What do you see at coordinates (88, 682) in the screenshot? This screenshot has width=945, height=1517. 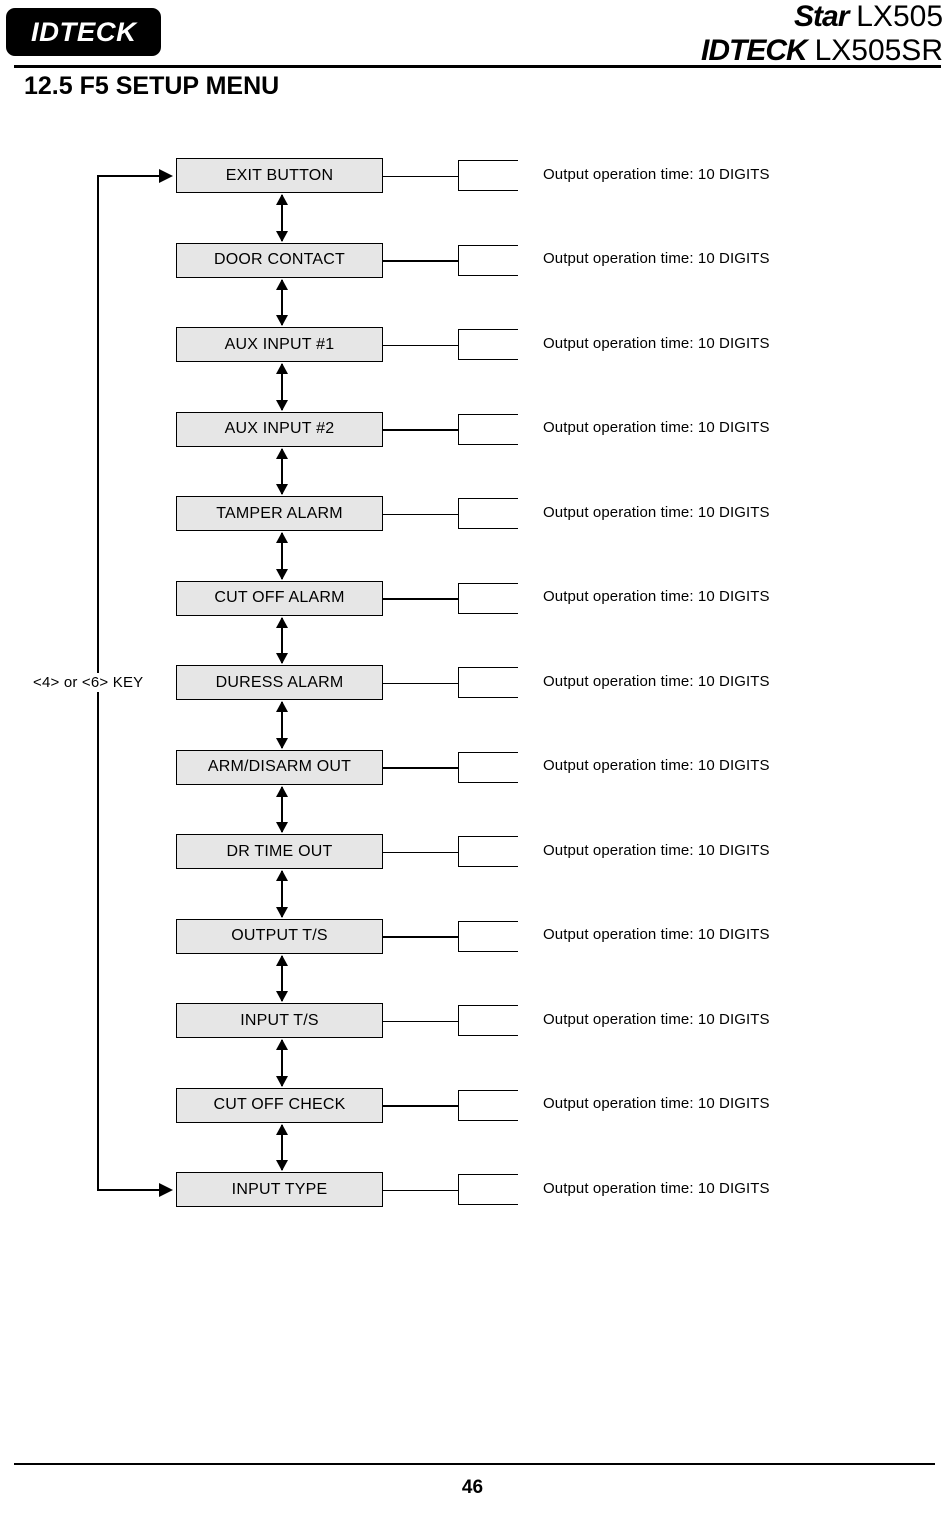 I see `navigation-key-label: <4> or <6> KEY` at bounding box center [88, 682].